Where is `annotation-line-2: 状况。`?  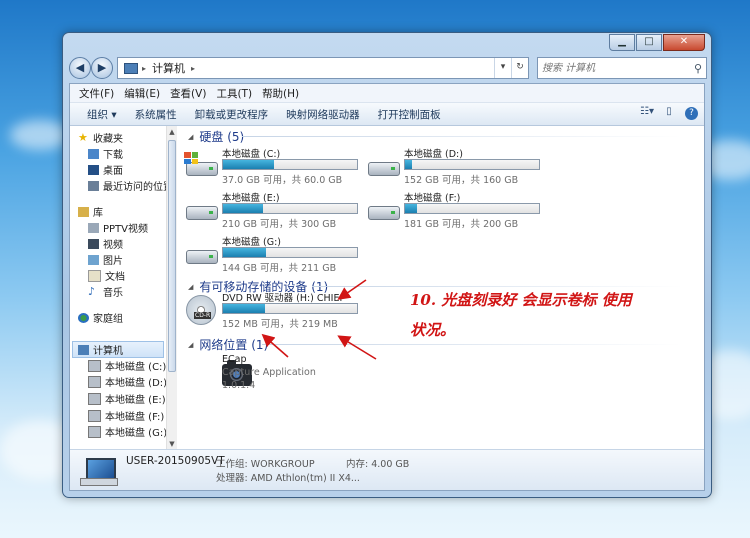 annotation-line-2: 状况。 is located at coordinates (433, 330).